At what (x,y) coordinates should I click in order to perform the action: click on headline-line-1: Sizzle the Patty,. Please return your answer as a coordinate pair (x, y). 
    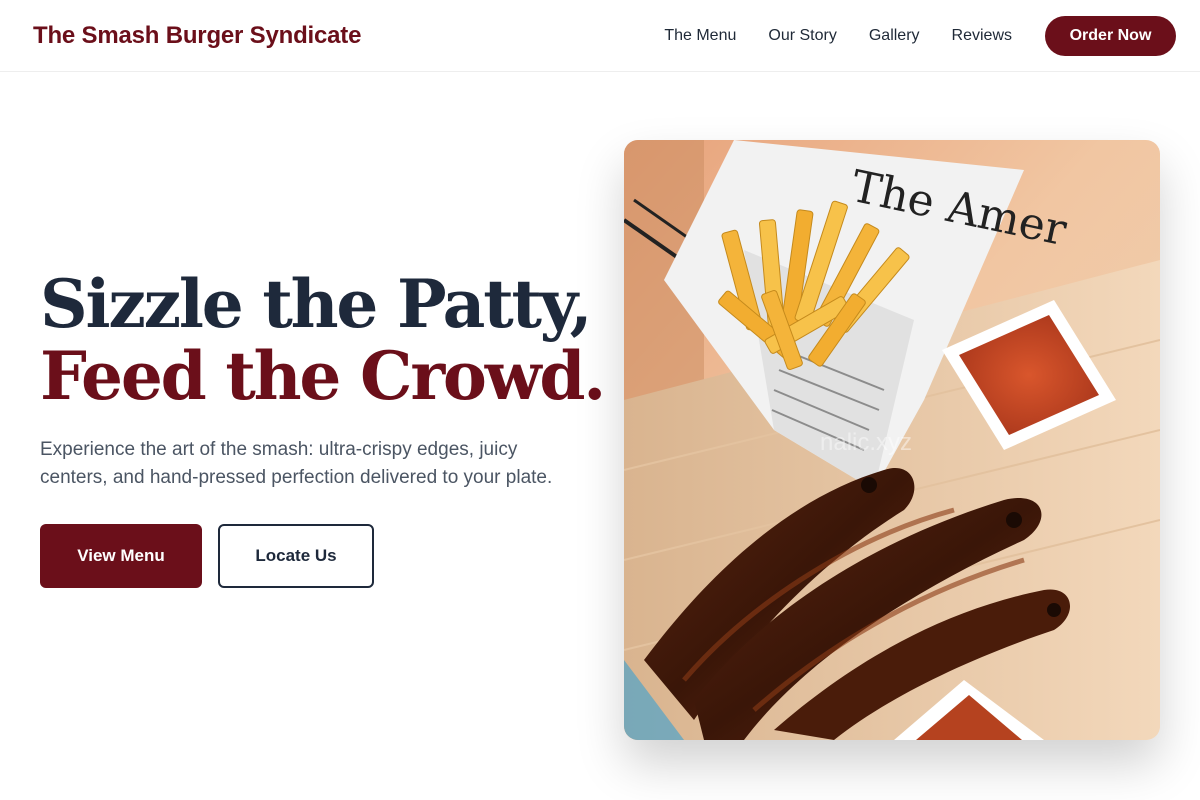
    Looking at the image, I should click on (316, 304).